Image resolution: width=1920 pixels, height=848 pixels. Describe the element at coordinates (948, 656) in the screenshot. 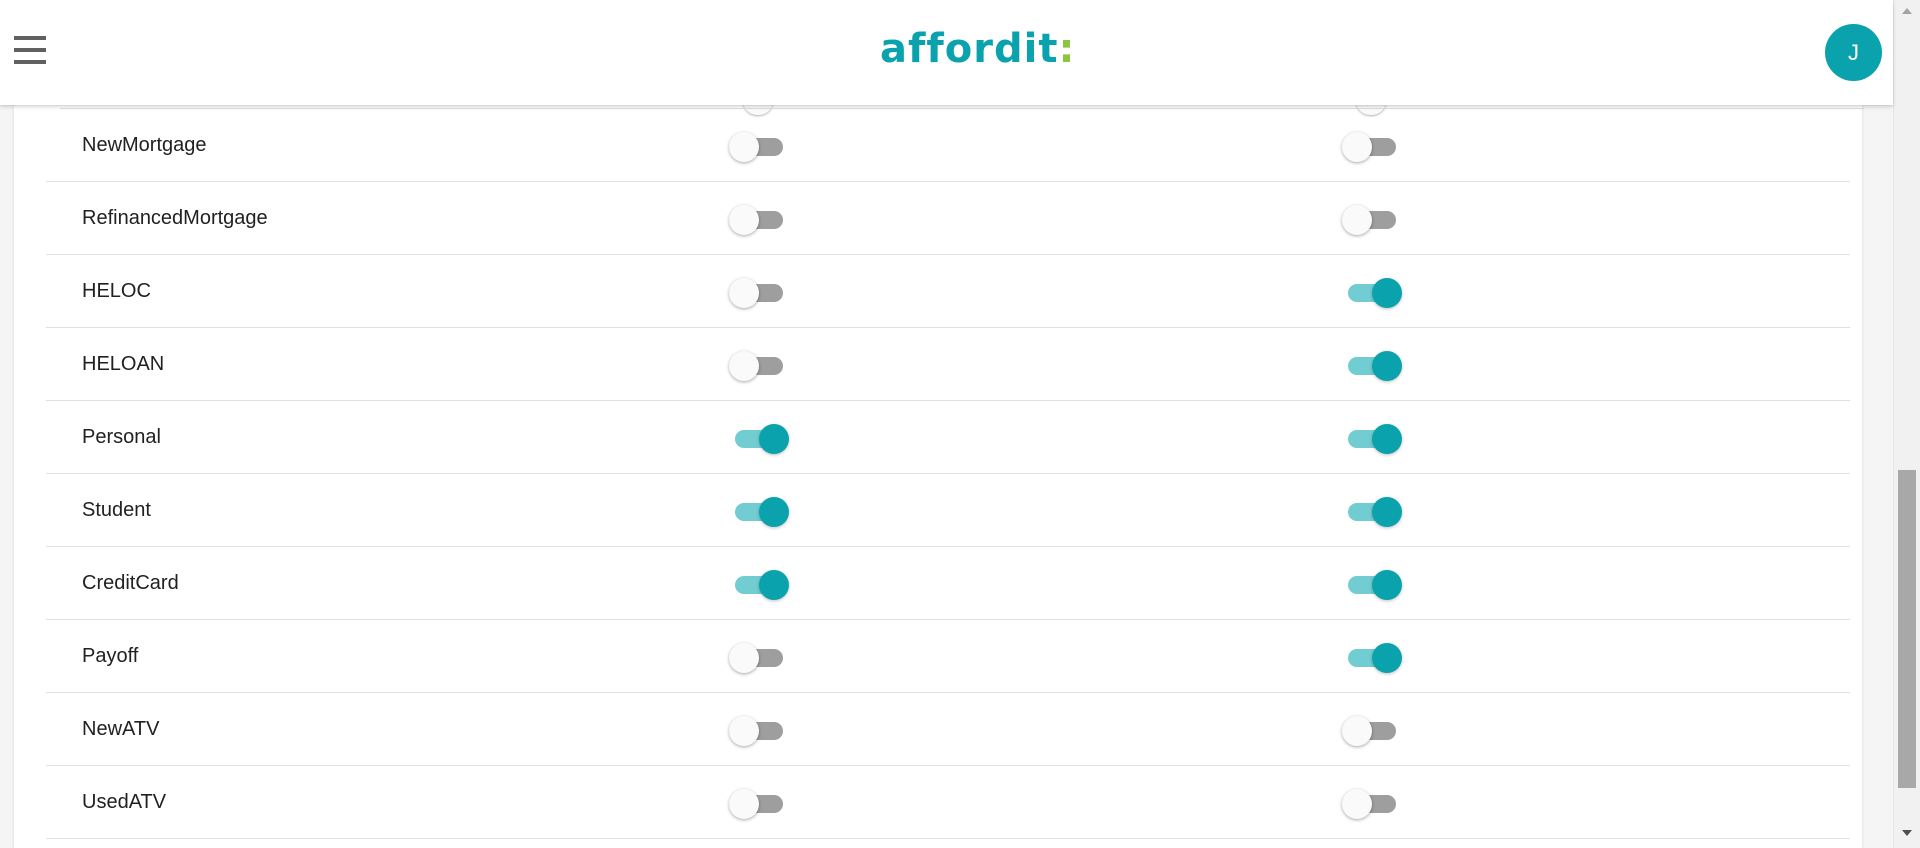

I see `table-row: Payoff` at that location.